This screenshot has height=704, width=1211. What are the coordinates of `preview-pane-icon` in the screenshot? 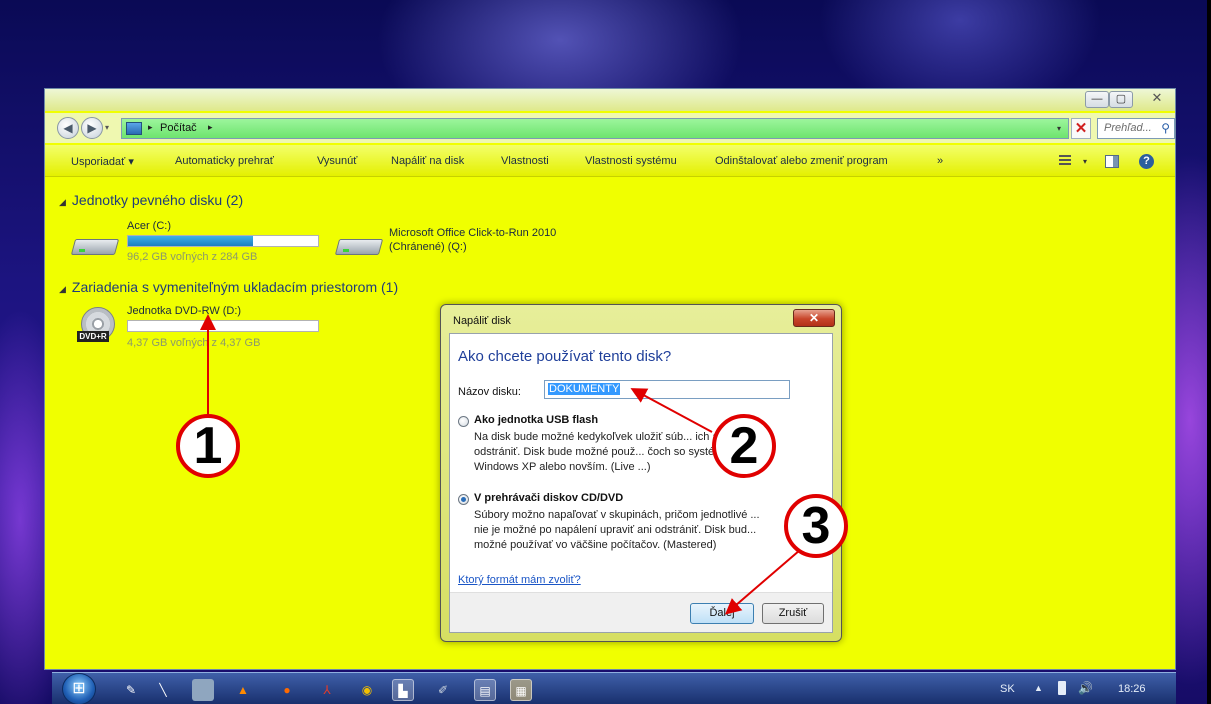 It's located at (1112, 161).